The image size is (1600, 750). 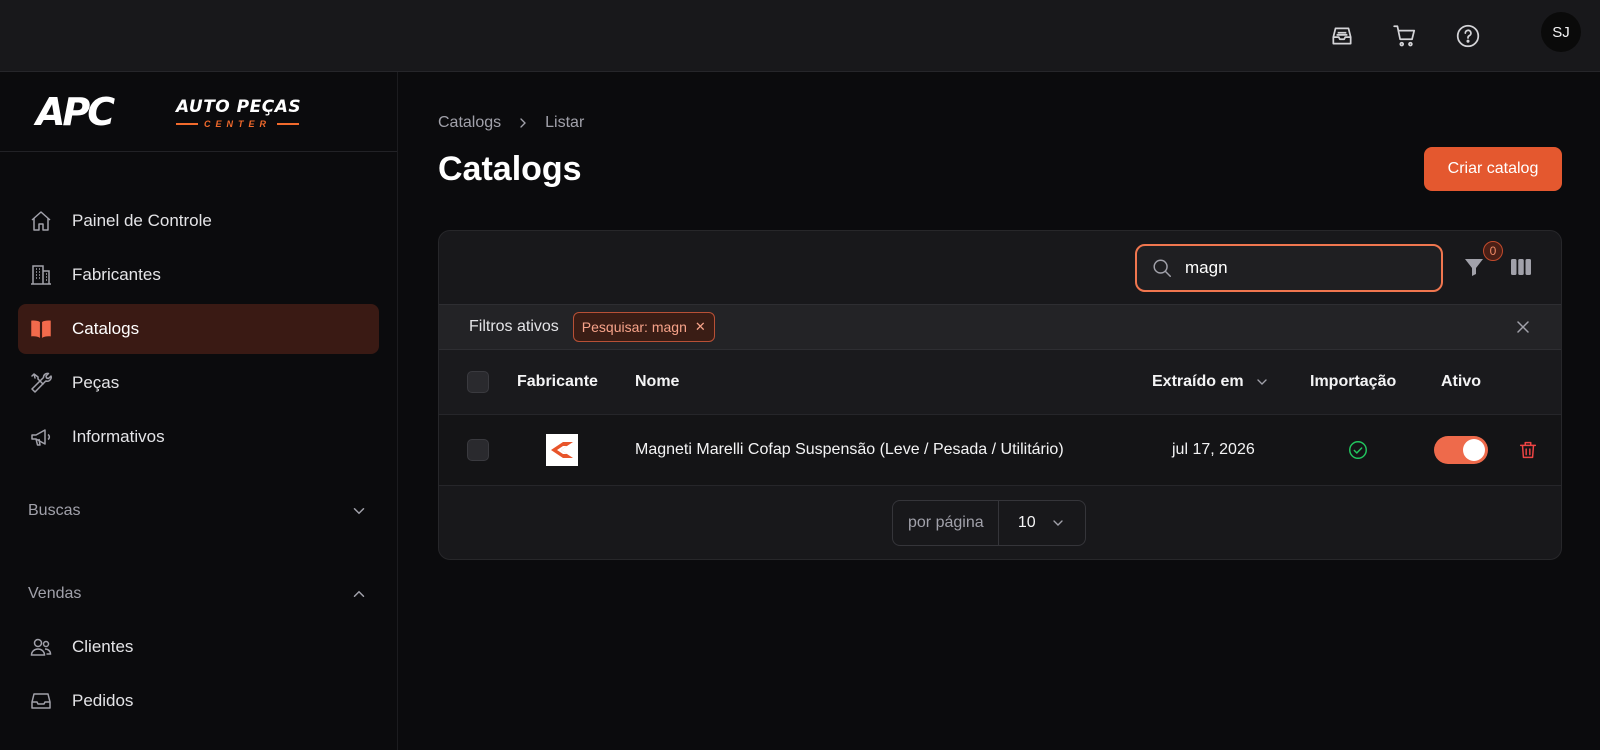 I want to click on group-vendas: Vendas, so click(x=198, y=594).